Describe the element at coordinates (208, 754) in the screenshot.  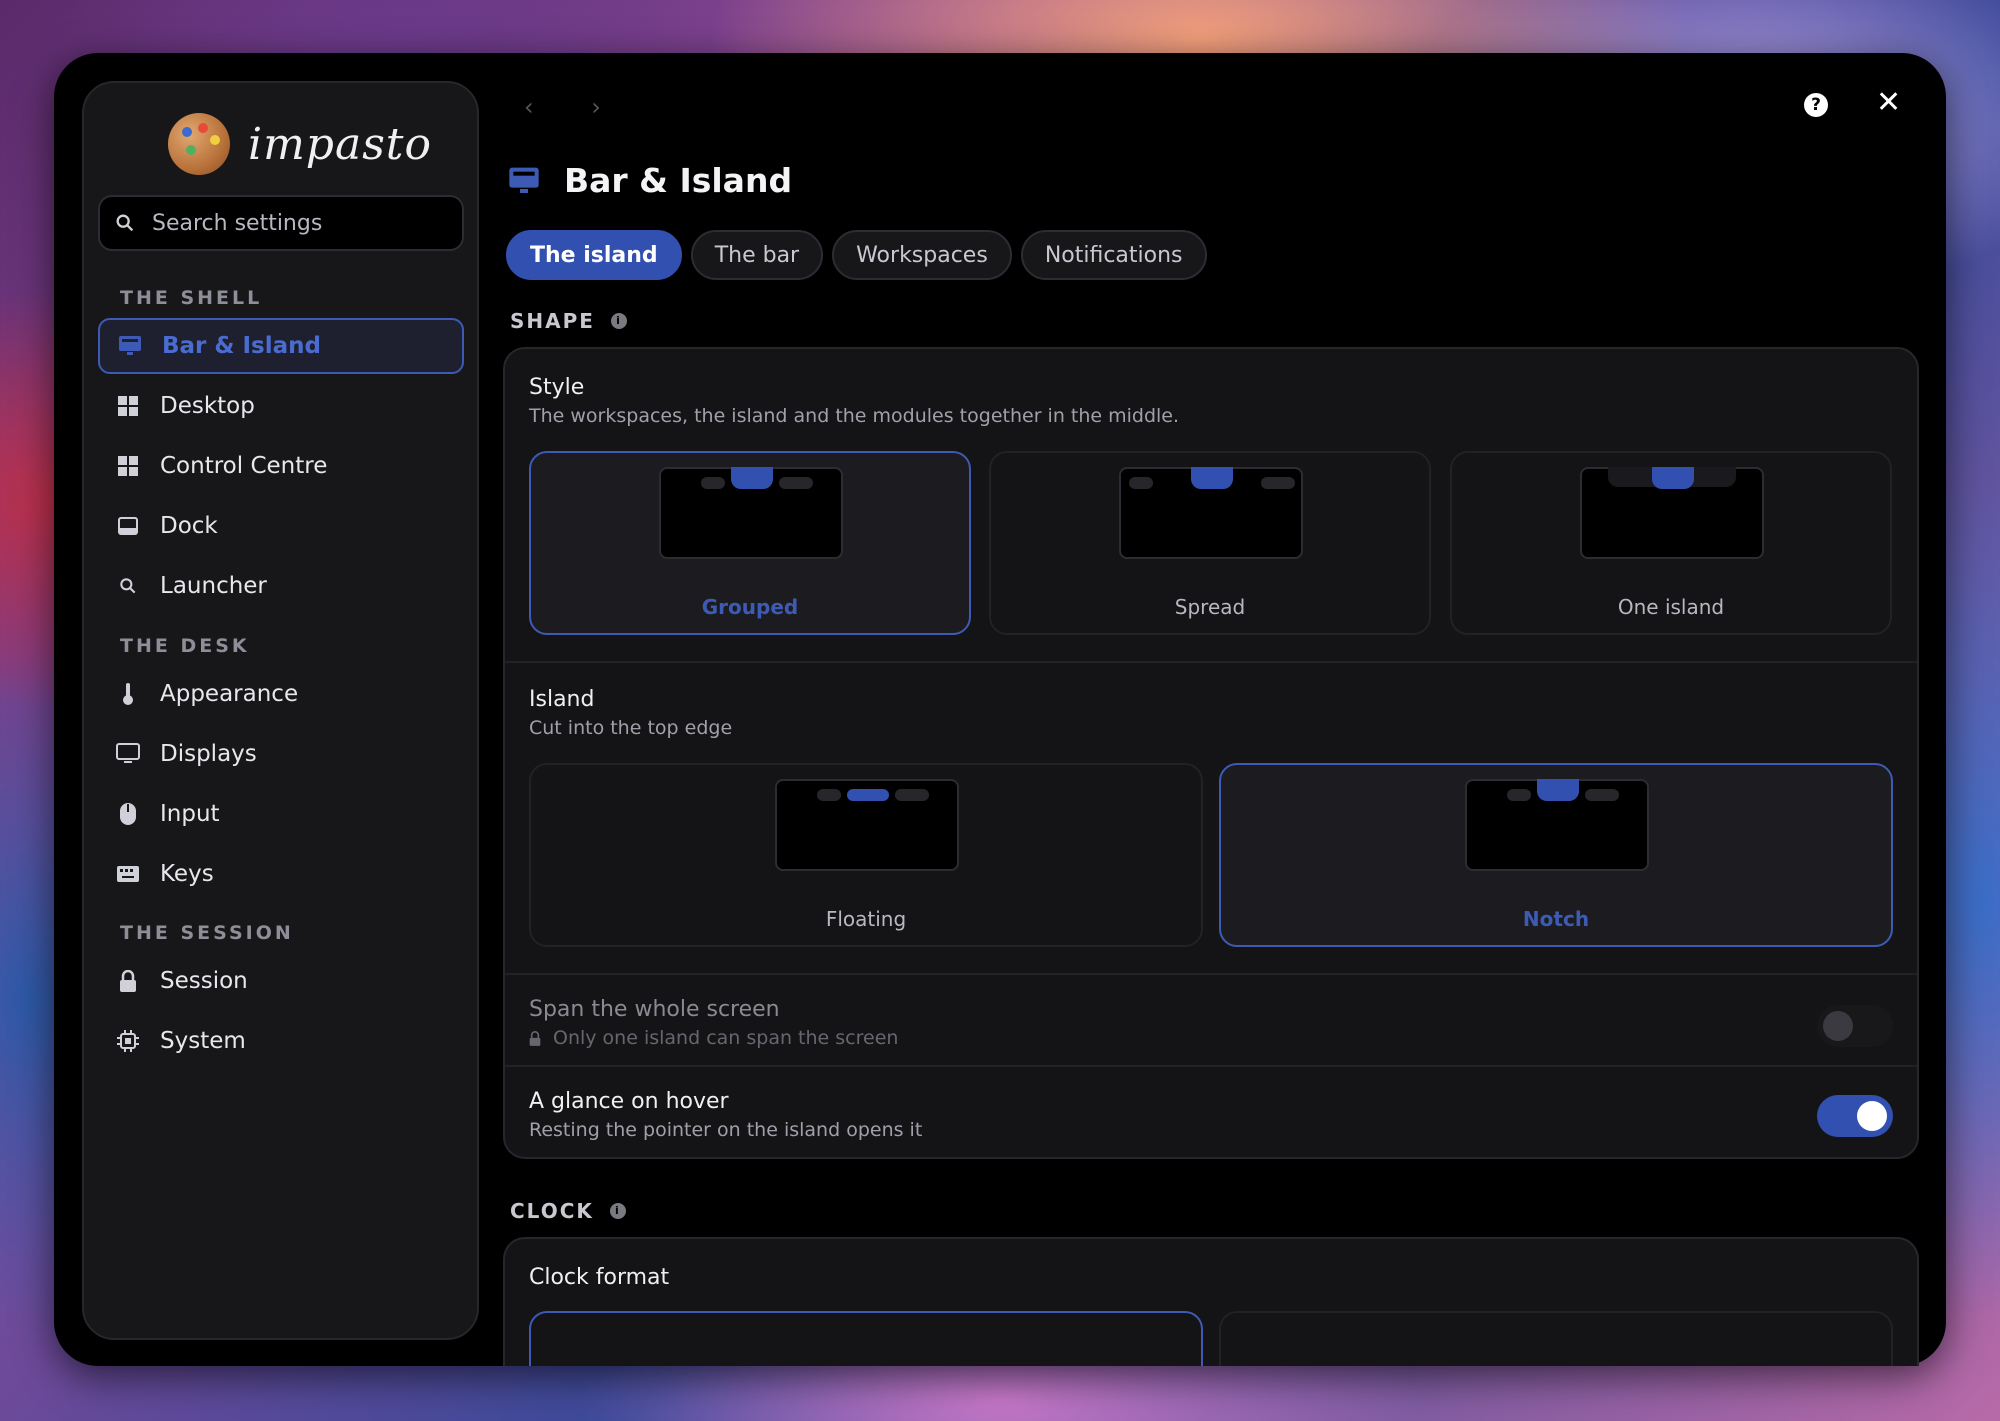
I see `sidebar-item-label: Displays` at that location.